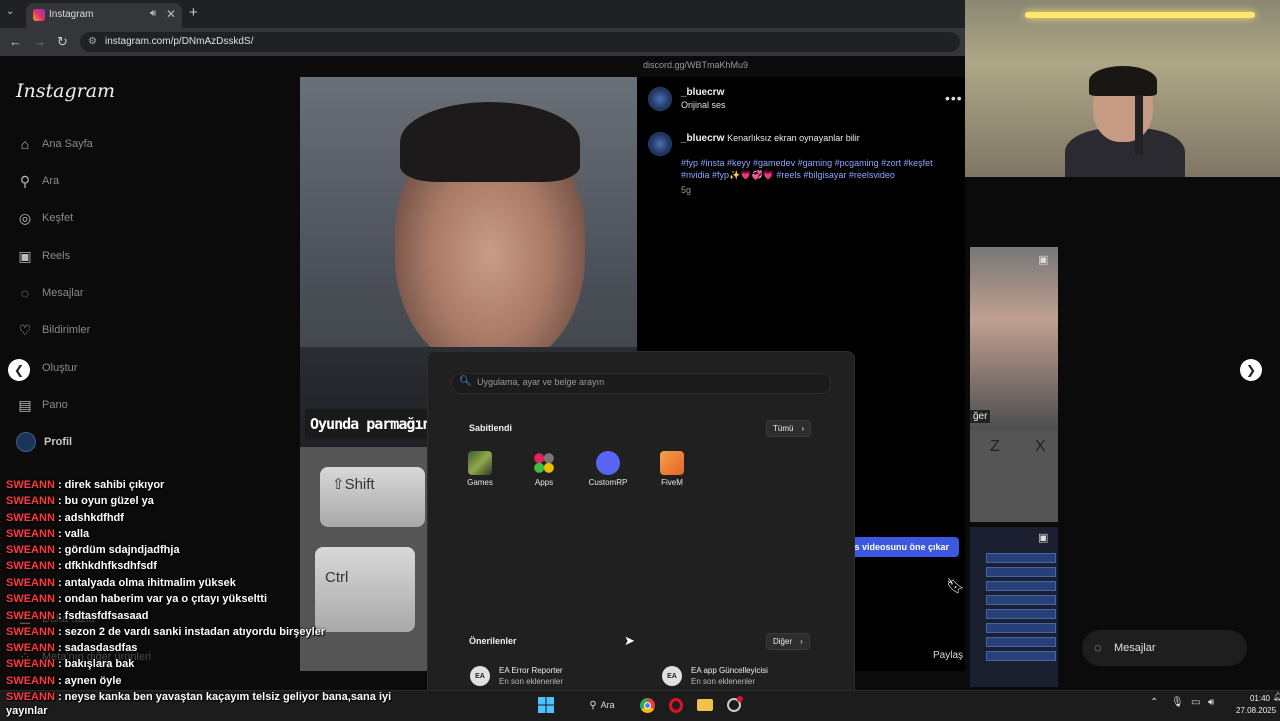 The height and width of the screenshot is (721, 1280). What do you see at coordinates (660, 144) in the screenshot?
I see `comment-avatar` at bounding box center [660, 144].